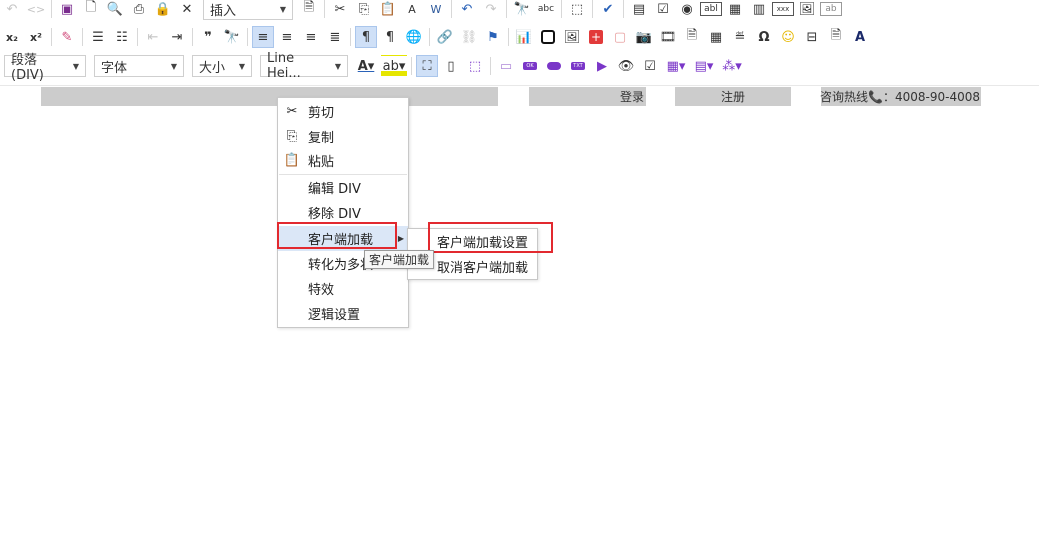 Image resolution: width=1039 pixels, height=544 pixels. Describe the element at coordinates (530, 66) in the screenshot. I see `ok-badge-icon: OK` at that location.